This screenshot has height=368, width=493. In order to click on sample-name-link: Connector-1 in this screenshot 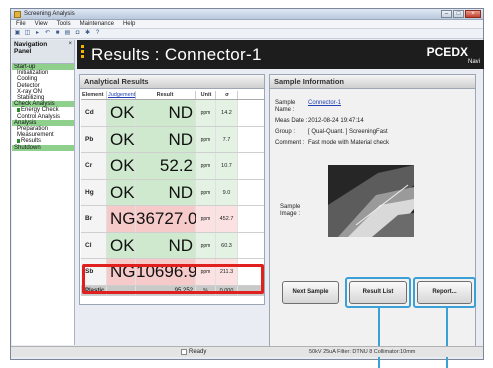, I will do `click(324, 107)`.